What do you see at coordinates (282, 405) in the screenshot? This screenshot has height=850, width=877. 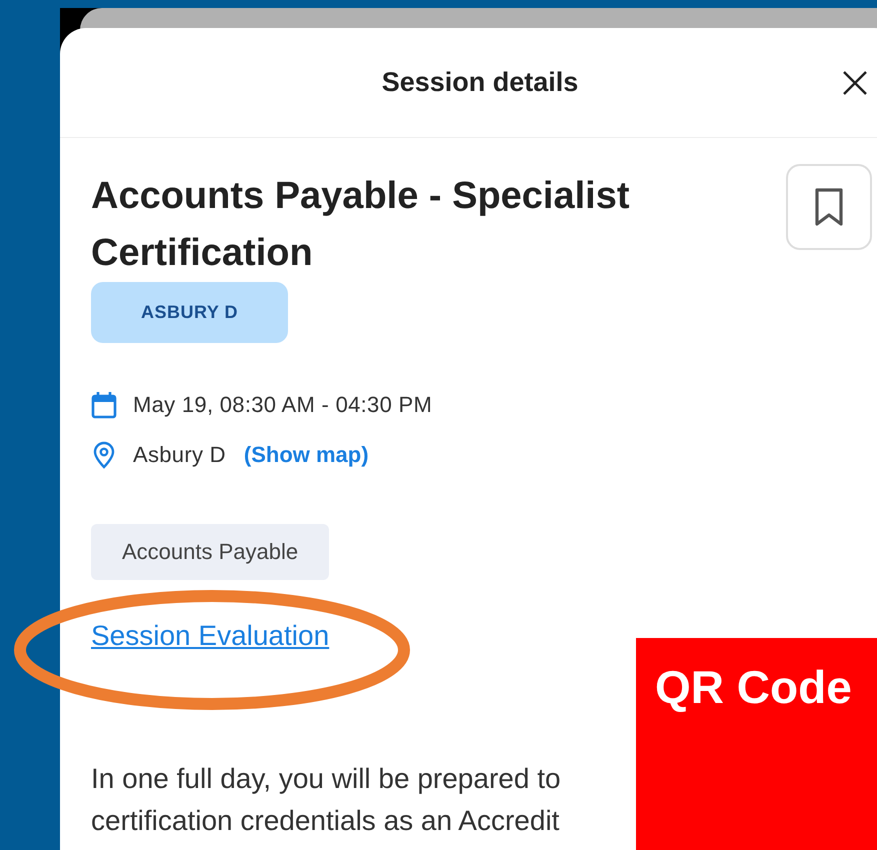 I see `session-date-time: May 19, 08:30 AM - 04:30 PM` at bounding box center [282, 405].